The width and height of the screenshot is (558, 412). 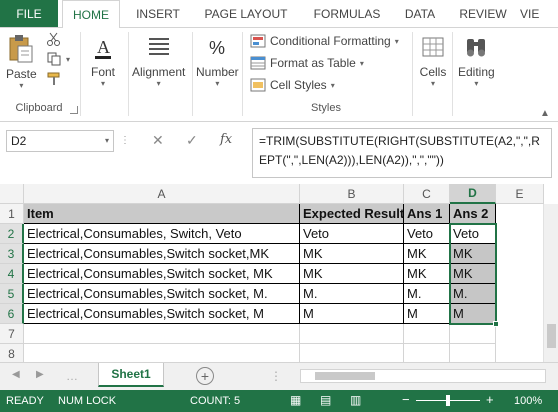 I want to click on row-header-8: 8, so click(x=12, y=353).